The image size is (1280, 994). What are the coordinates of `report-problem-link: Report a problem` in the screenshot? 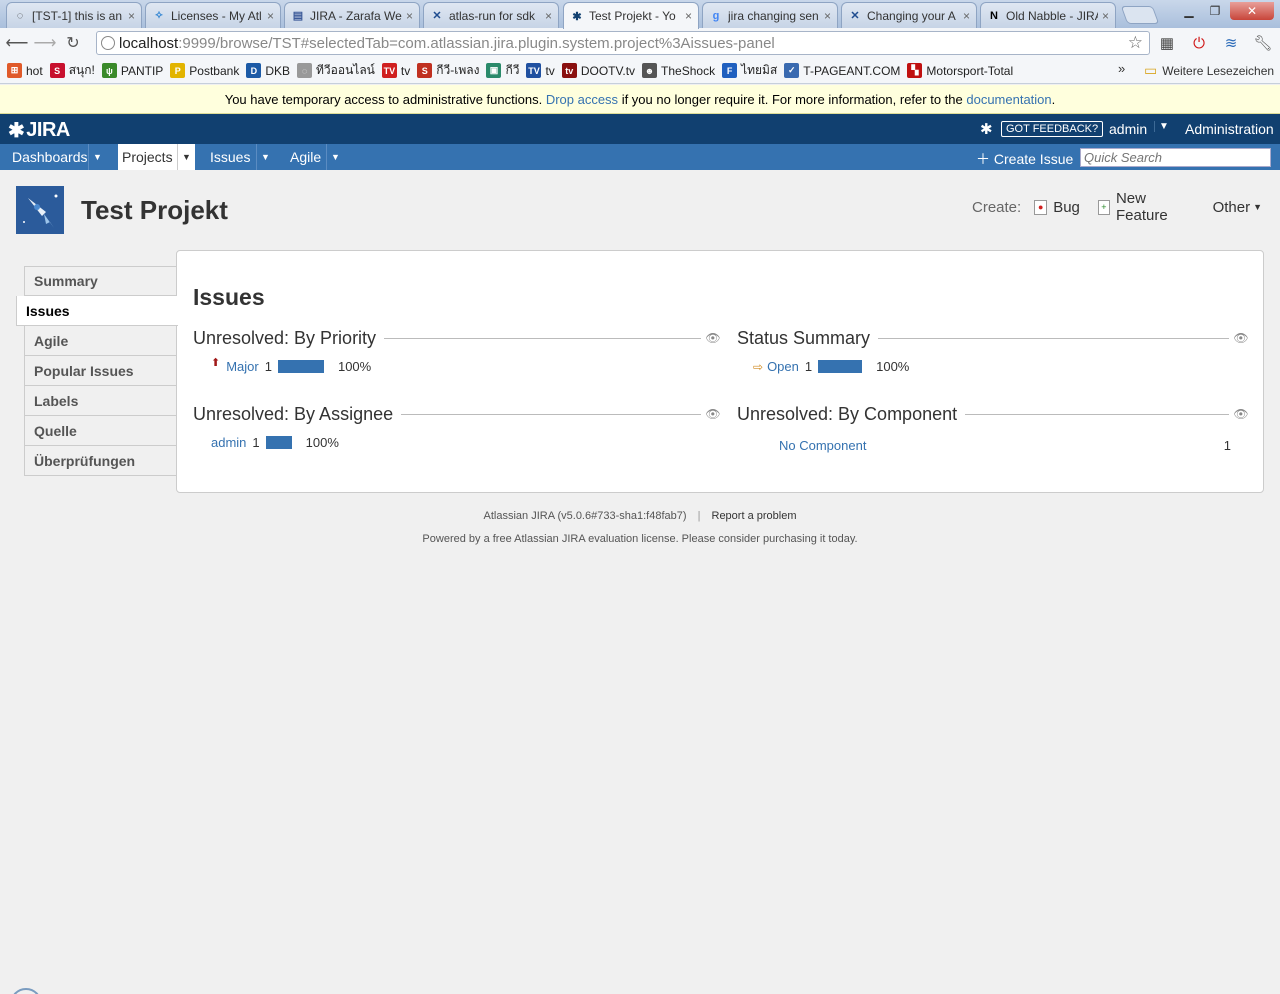 It's located at (754, 516).